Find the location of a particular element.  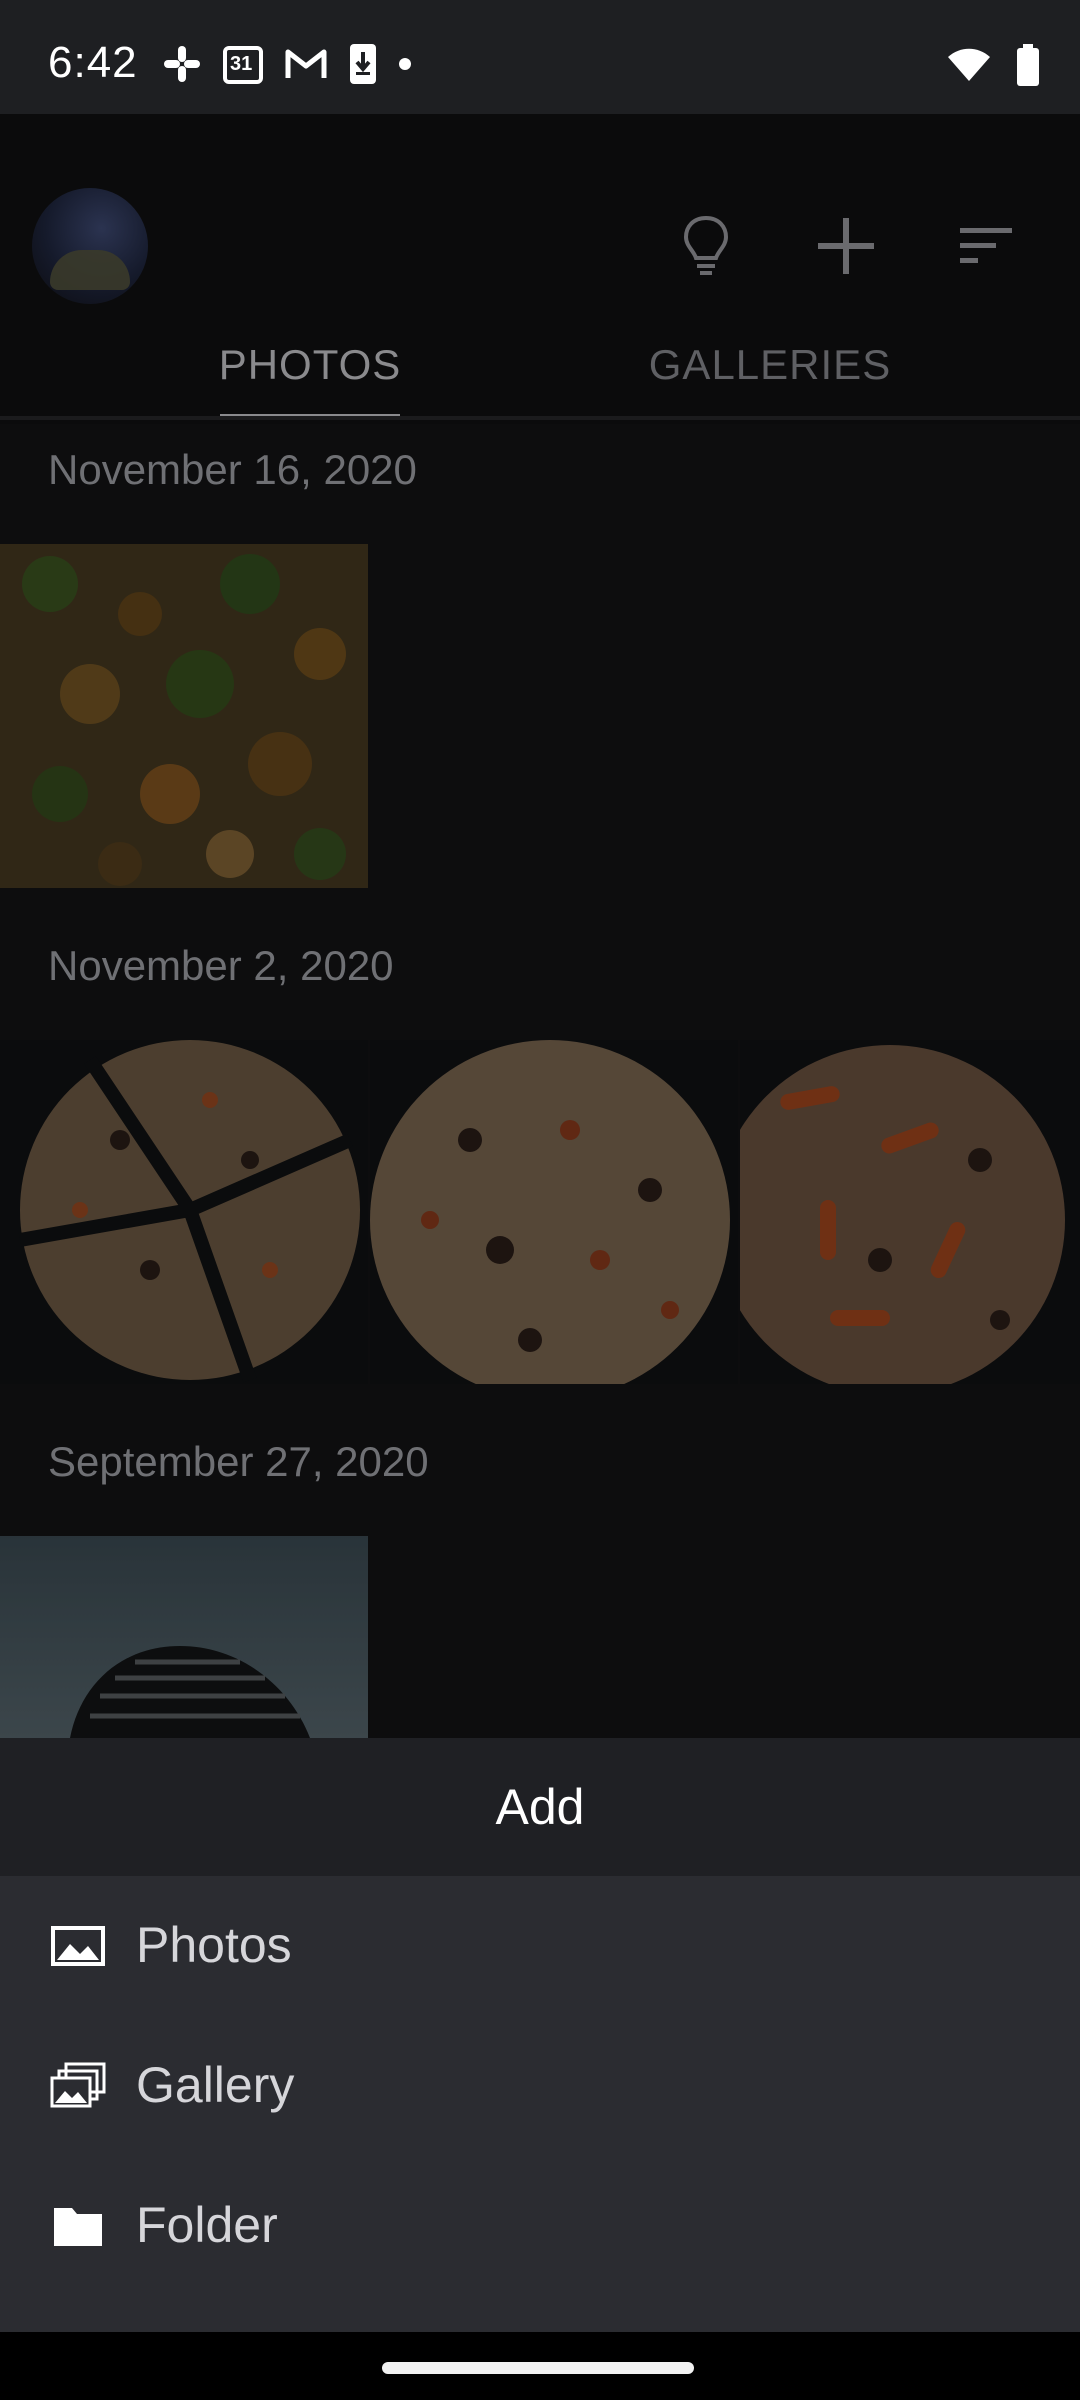

sheet-title: Add is located at coordinates (540, 1807).